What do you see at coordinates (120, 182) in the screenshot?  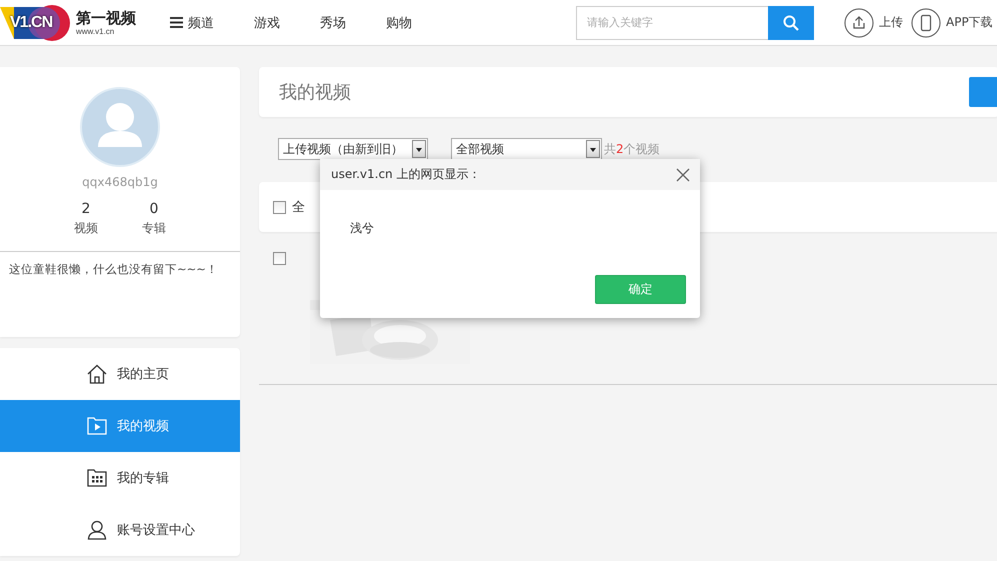 I see `username: qqx468qb1g` at bounding box center [120, 182].